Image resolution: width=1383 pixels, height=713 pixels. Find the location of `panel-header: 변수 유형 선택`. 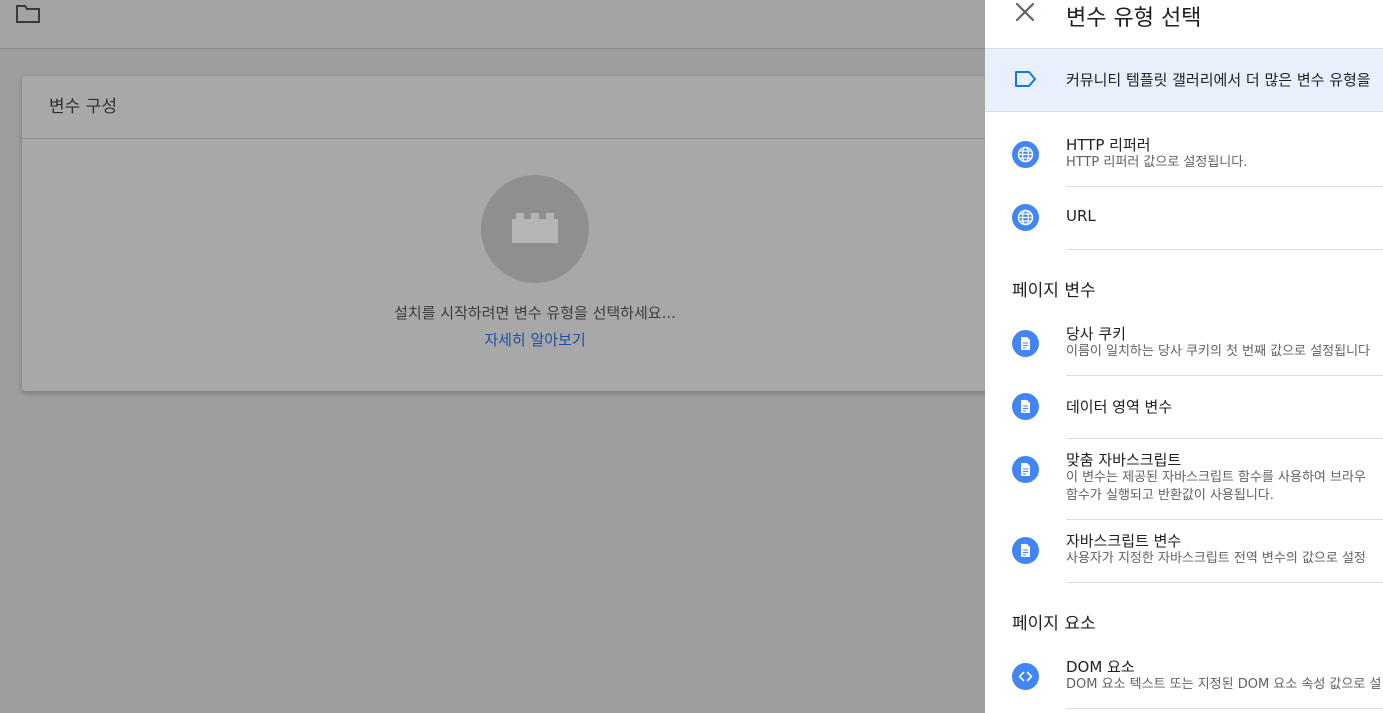

panel-header: 변수 유형 선택 is located at coordinates (1184, 24).